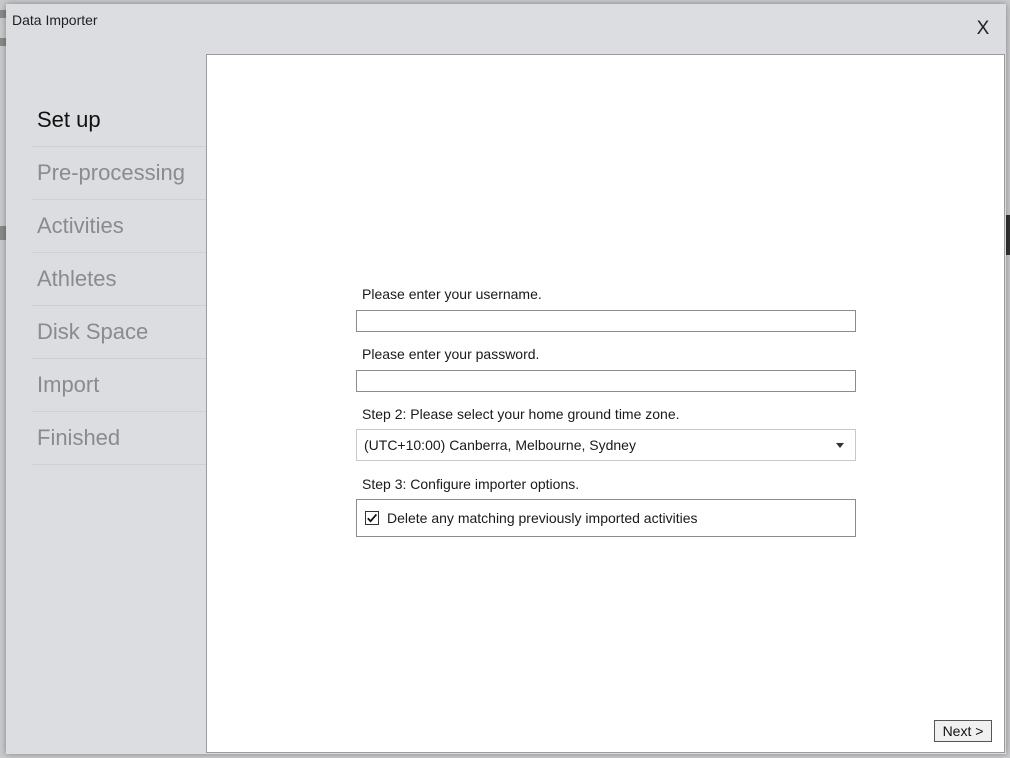 The image size is (1010, 758). What do you see at coordinates (606, 321) in the screenshot?
I see `username-field` at bounding box center [606, 321].